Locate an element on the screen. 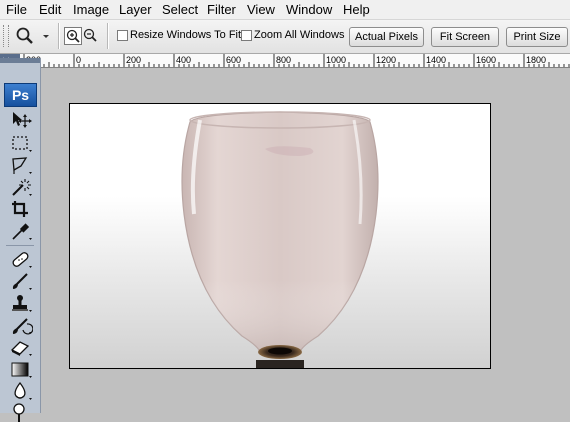 This screenshot has width=570, height=422. brush-tool-icon is located at coordinates (22, 281).